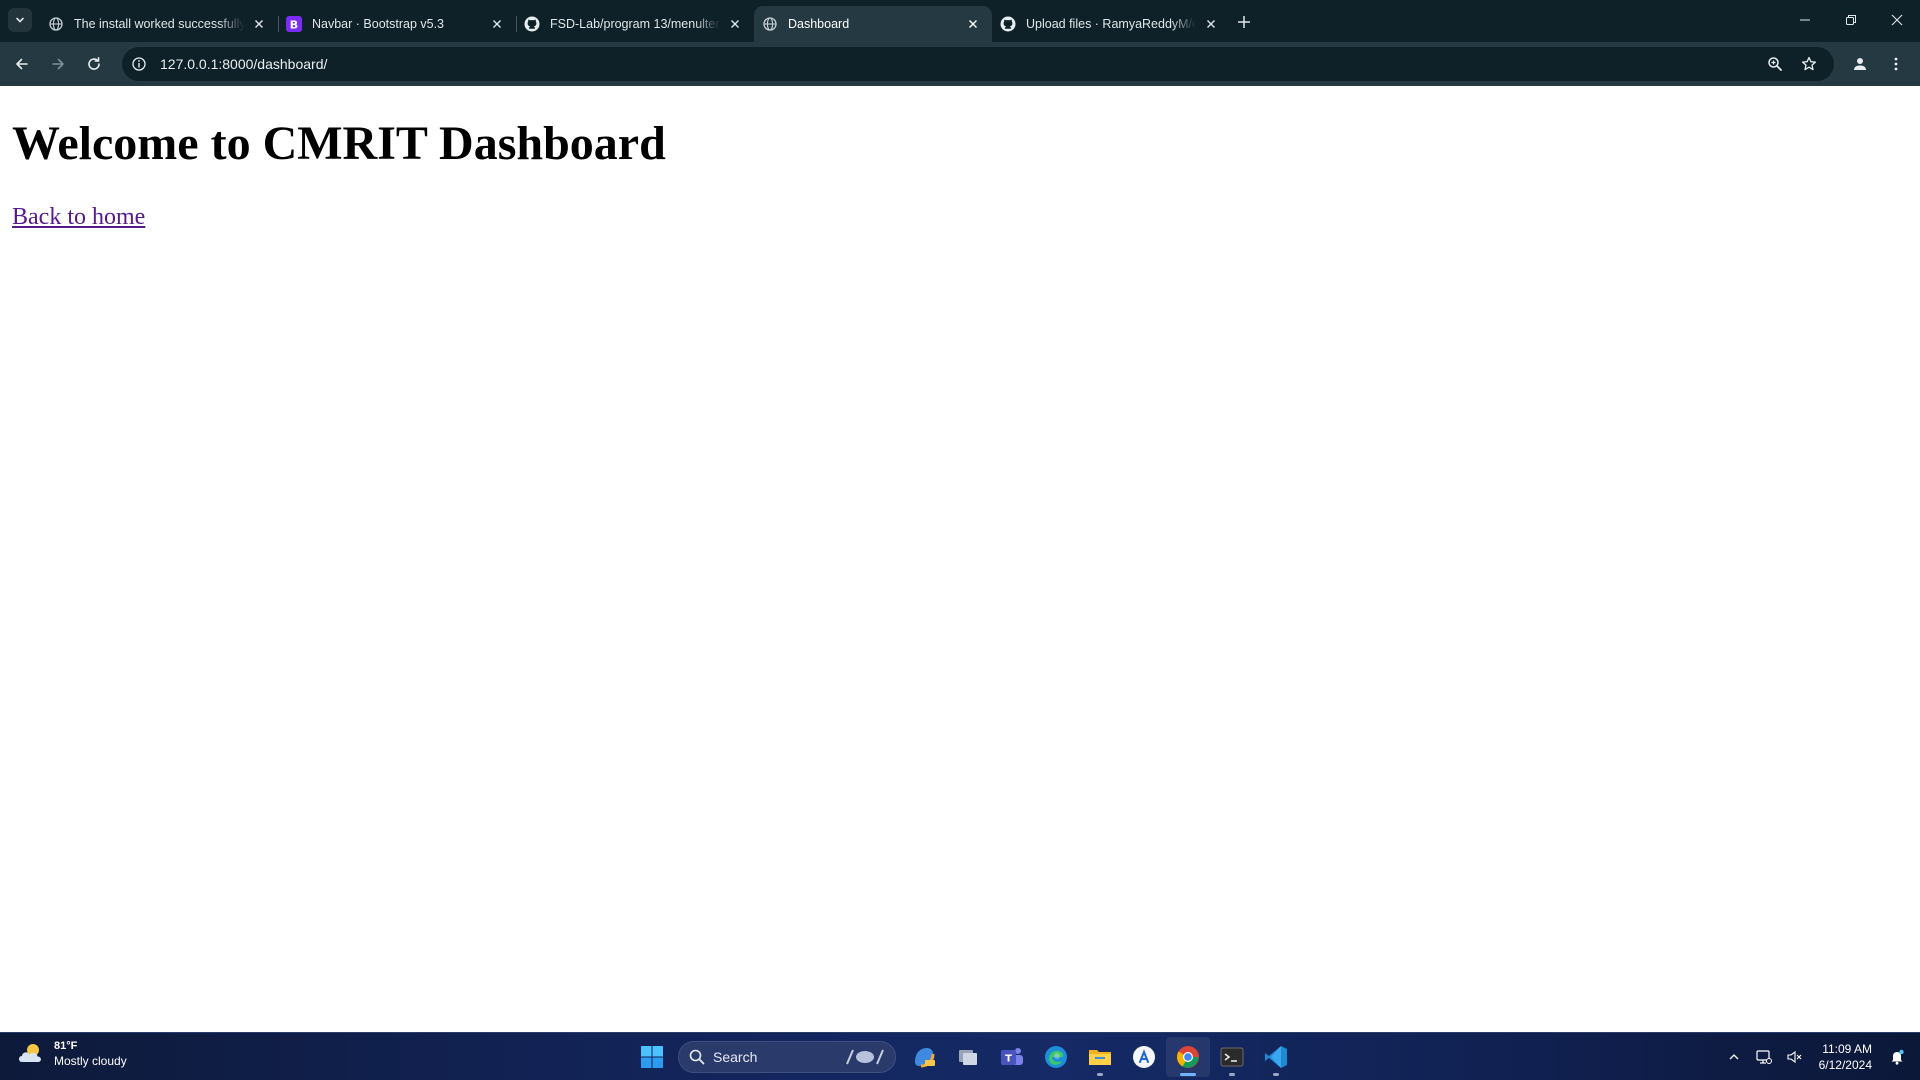  I want to click on bootstrap-icon: B, so click(294, 24).